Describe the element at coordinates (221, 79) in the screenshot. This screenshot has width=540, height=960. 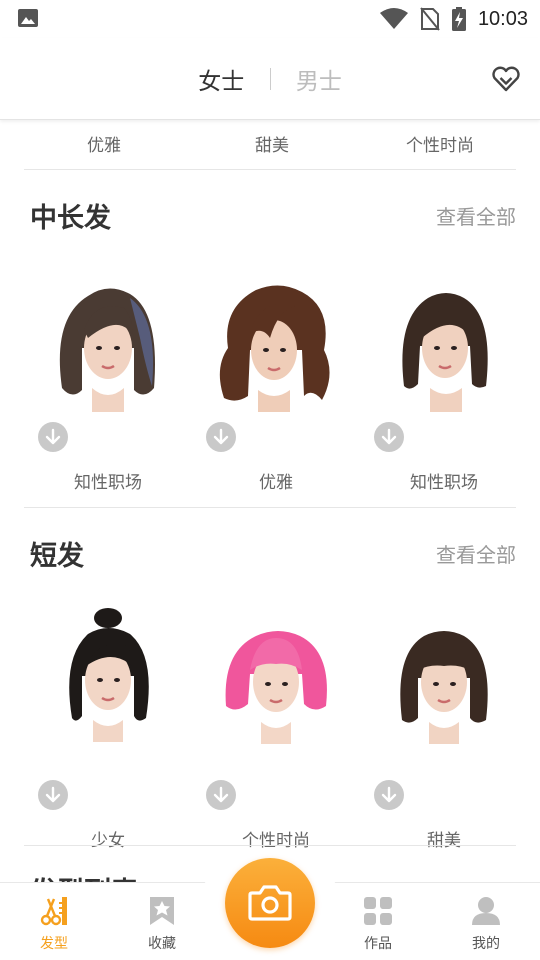
I see `tab-female: 女士` at that location.